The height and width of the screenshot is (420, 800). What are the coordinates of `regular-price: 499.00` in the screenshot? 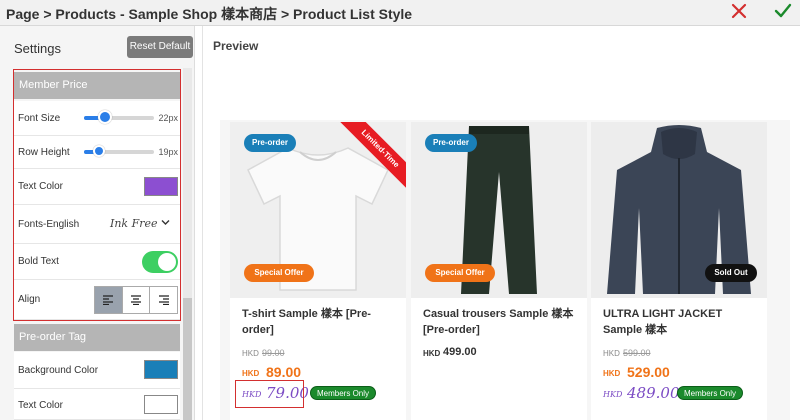 It's located at (460, 352).